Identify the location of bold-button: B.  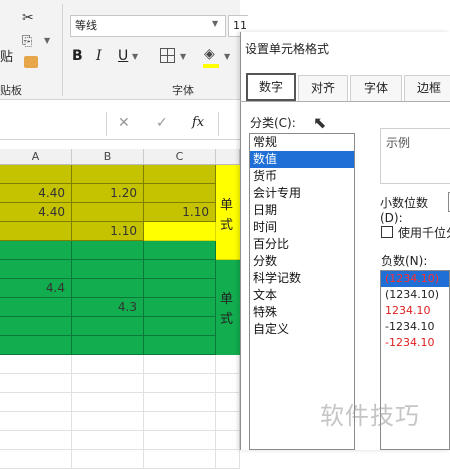
(77, 56).